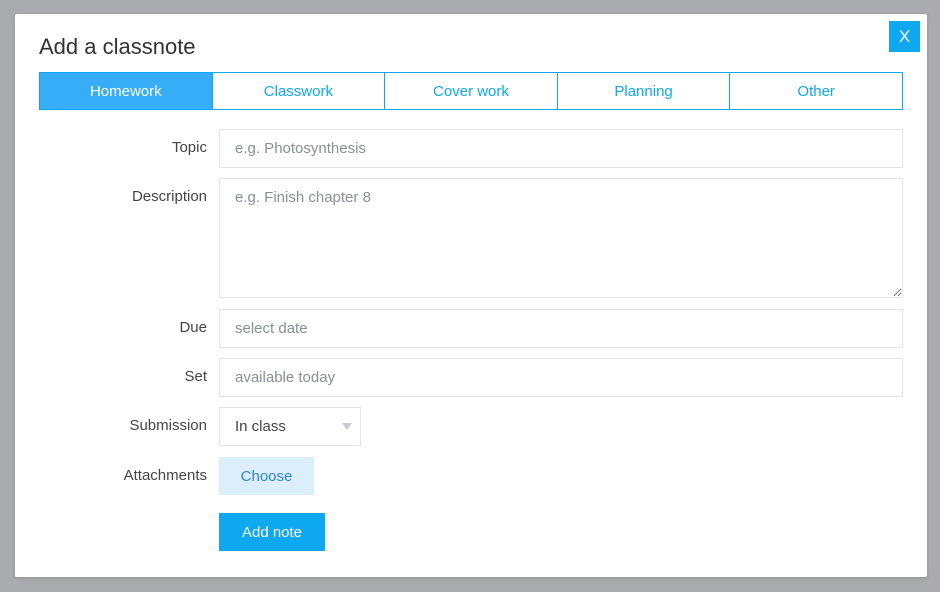 Image resolution: width=940 pixels, height=592 pixels. Describe the element at coordinates (260, 426) in the screenshot. I see `submission-selected-value: In class` at that location.